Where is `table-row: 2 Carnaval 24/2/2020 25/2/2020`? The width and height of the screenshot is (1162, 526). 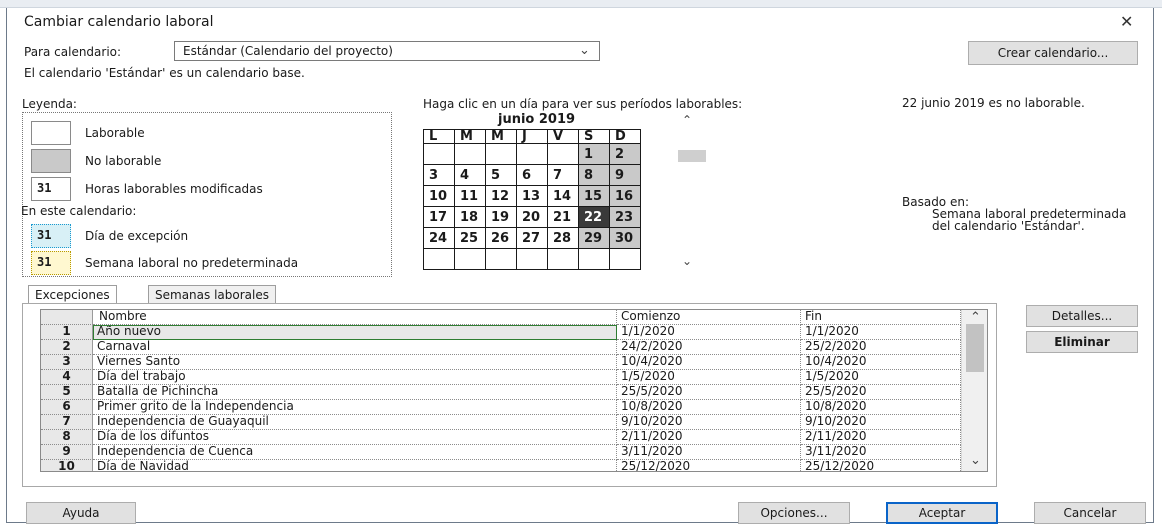 table-row: 2 Carnaval 24/2/2020 25/2/2020 is located at coordinates (501, 347).